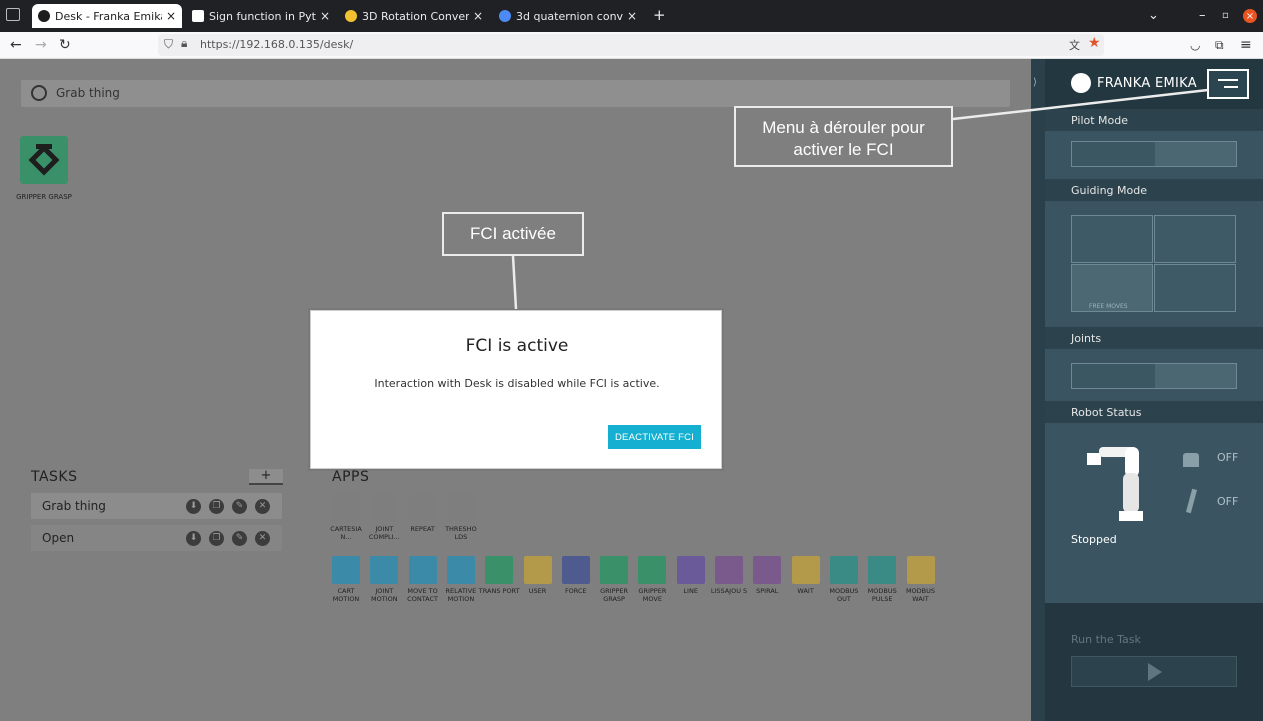 Image resolution: width=1263 pixels, height=721 pixels. I want to click on tab-list-icon, so click(13, 14).